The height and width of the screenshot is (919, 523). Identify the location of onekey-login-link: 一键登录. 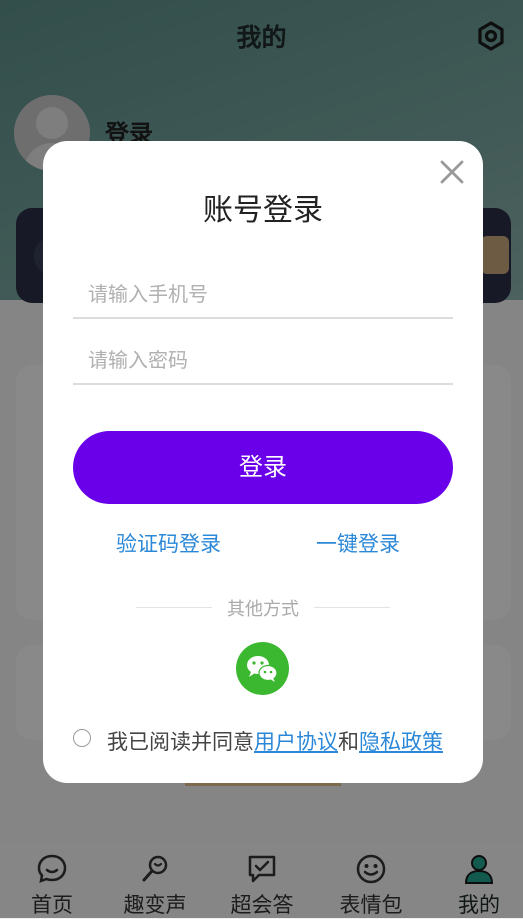
(358, 543).